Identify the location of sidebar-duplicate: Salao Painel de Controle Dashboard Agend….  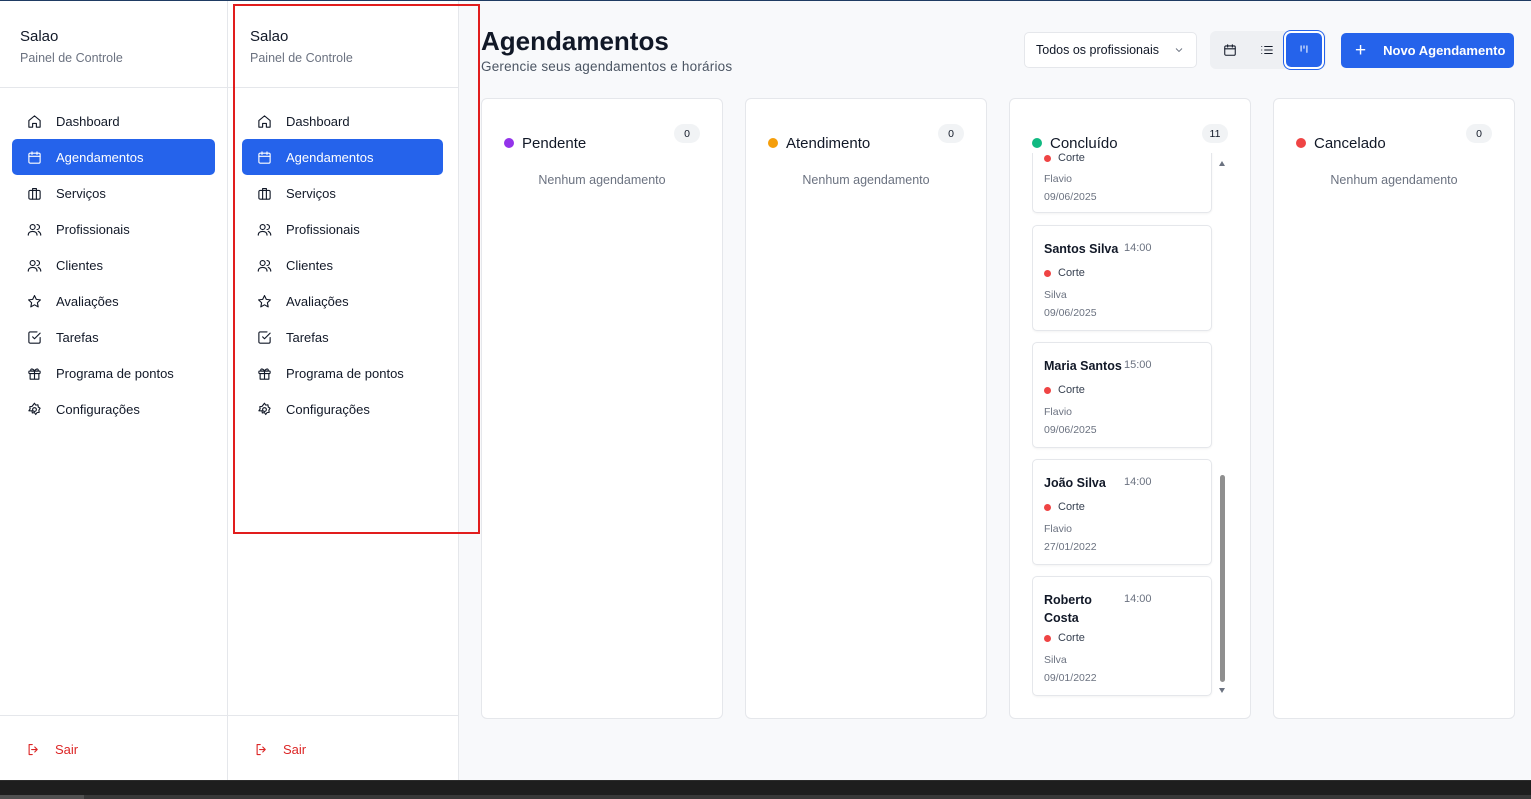
(343, 391).